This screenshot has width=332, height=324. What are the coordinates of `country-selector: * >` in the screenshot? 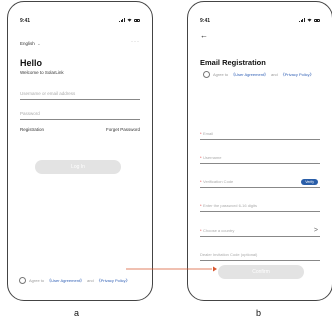 It's located at (260, 230).